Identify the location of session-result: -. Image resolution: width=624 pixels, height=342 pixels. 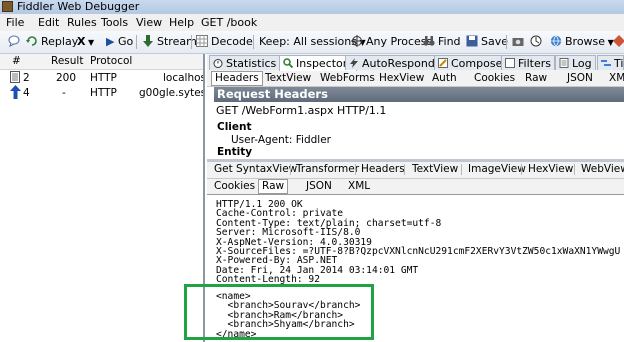
(64, 93).